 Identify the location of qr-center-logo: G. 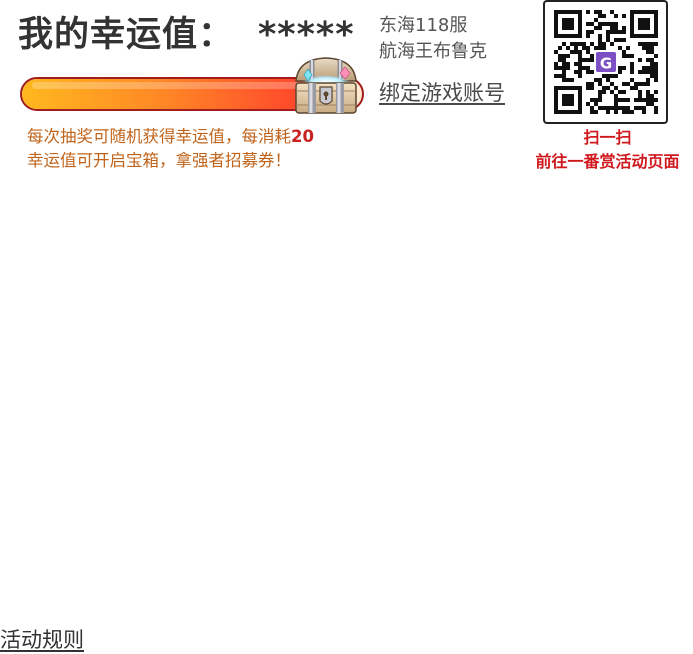
(606, 63).